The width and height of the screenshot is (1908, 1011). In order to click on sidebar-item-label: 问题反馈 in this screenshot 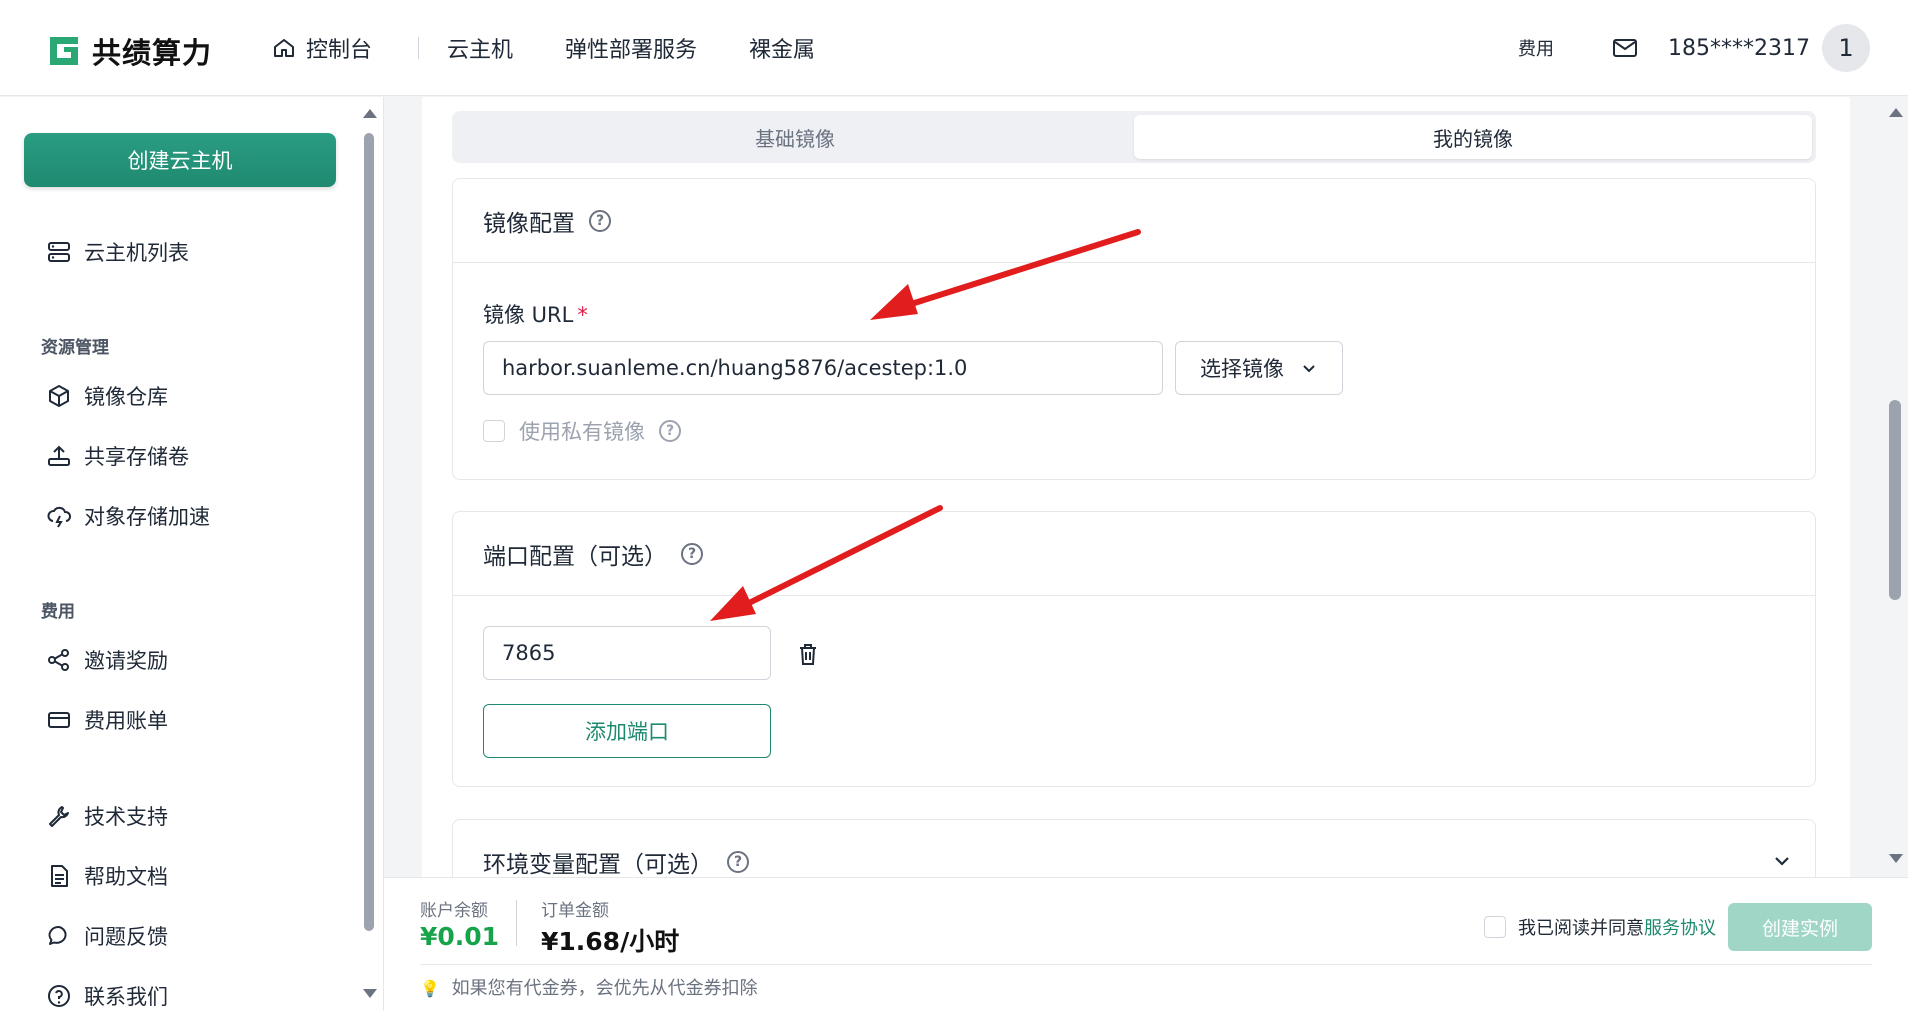, I will do `click(126, 937)`.